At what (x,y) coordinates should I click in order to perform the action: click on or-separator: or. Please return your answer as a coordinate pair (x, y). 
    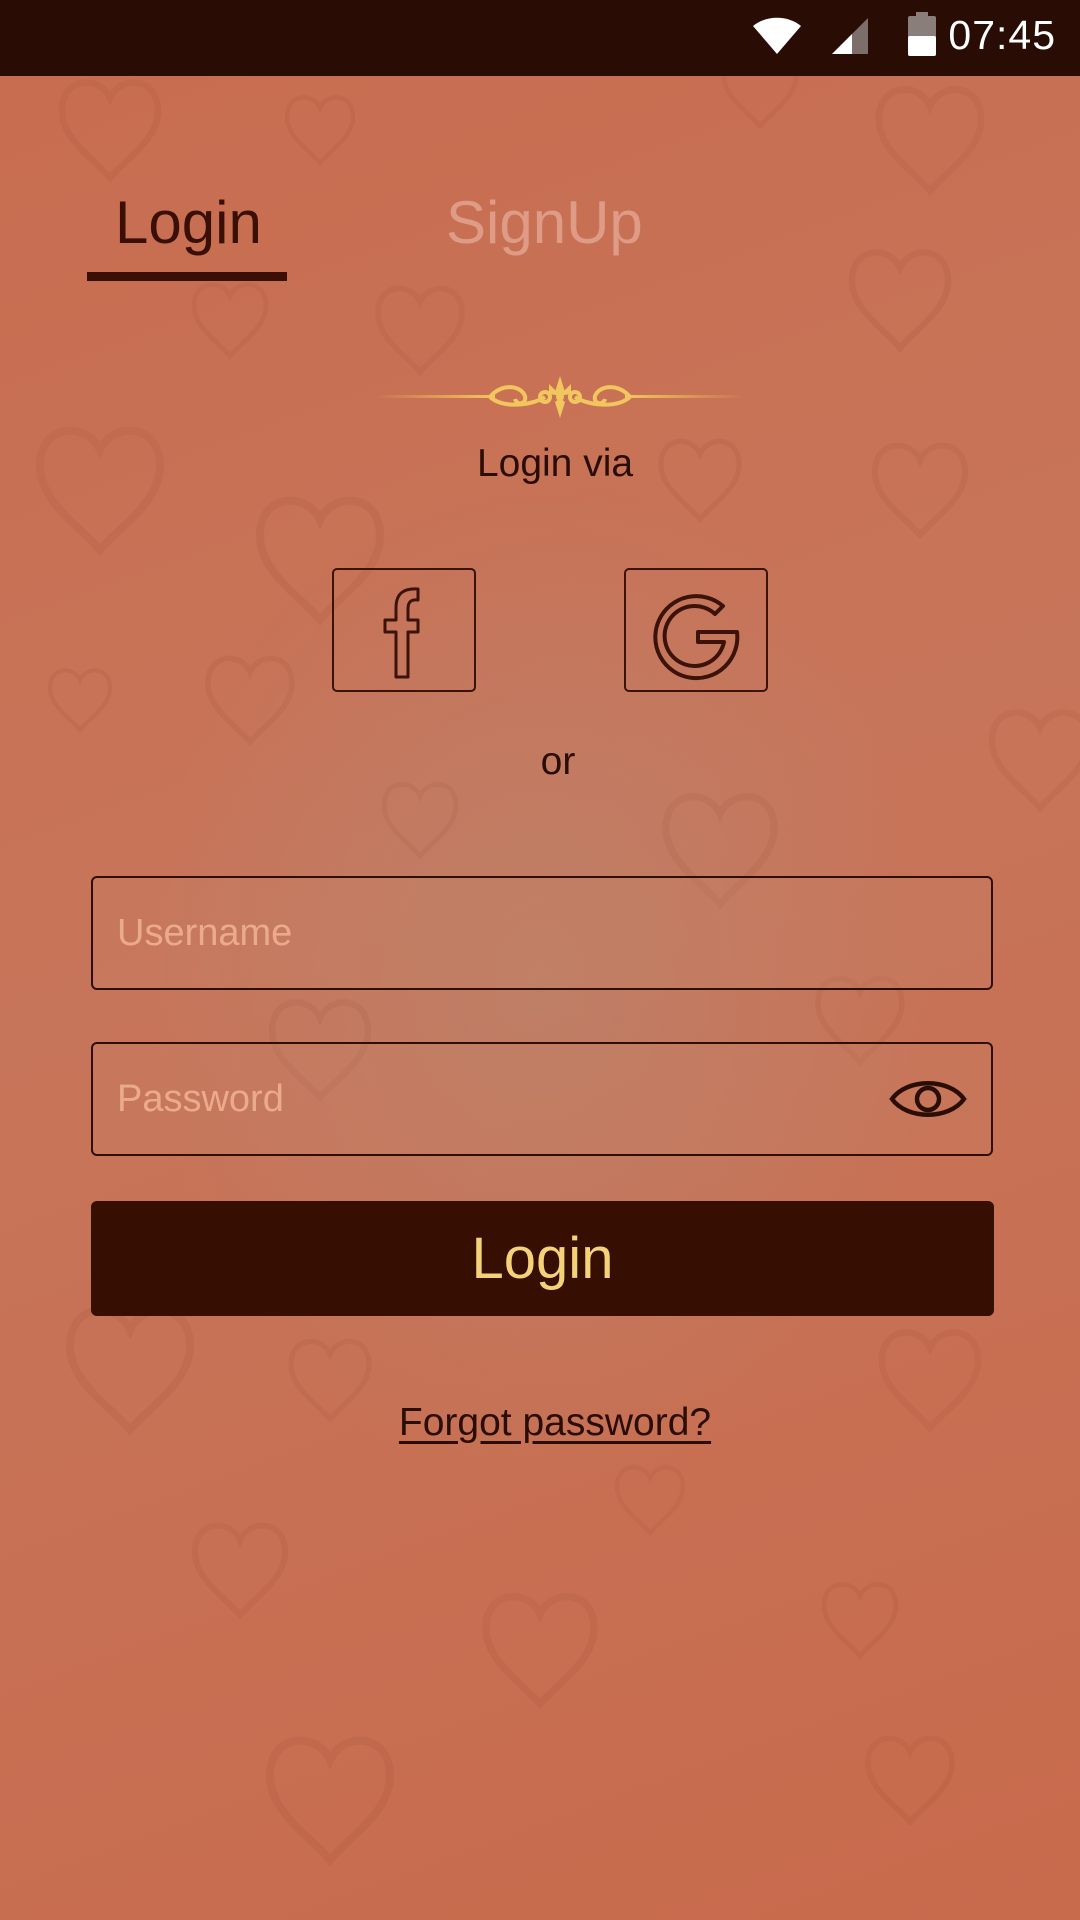
    Looking at the image, I should click on (558, 761).